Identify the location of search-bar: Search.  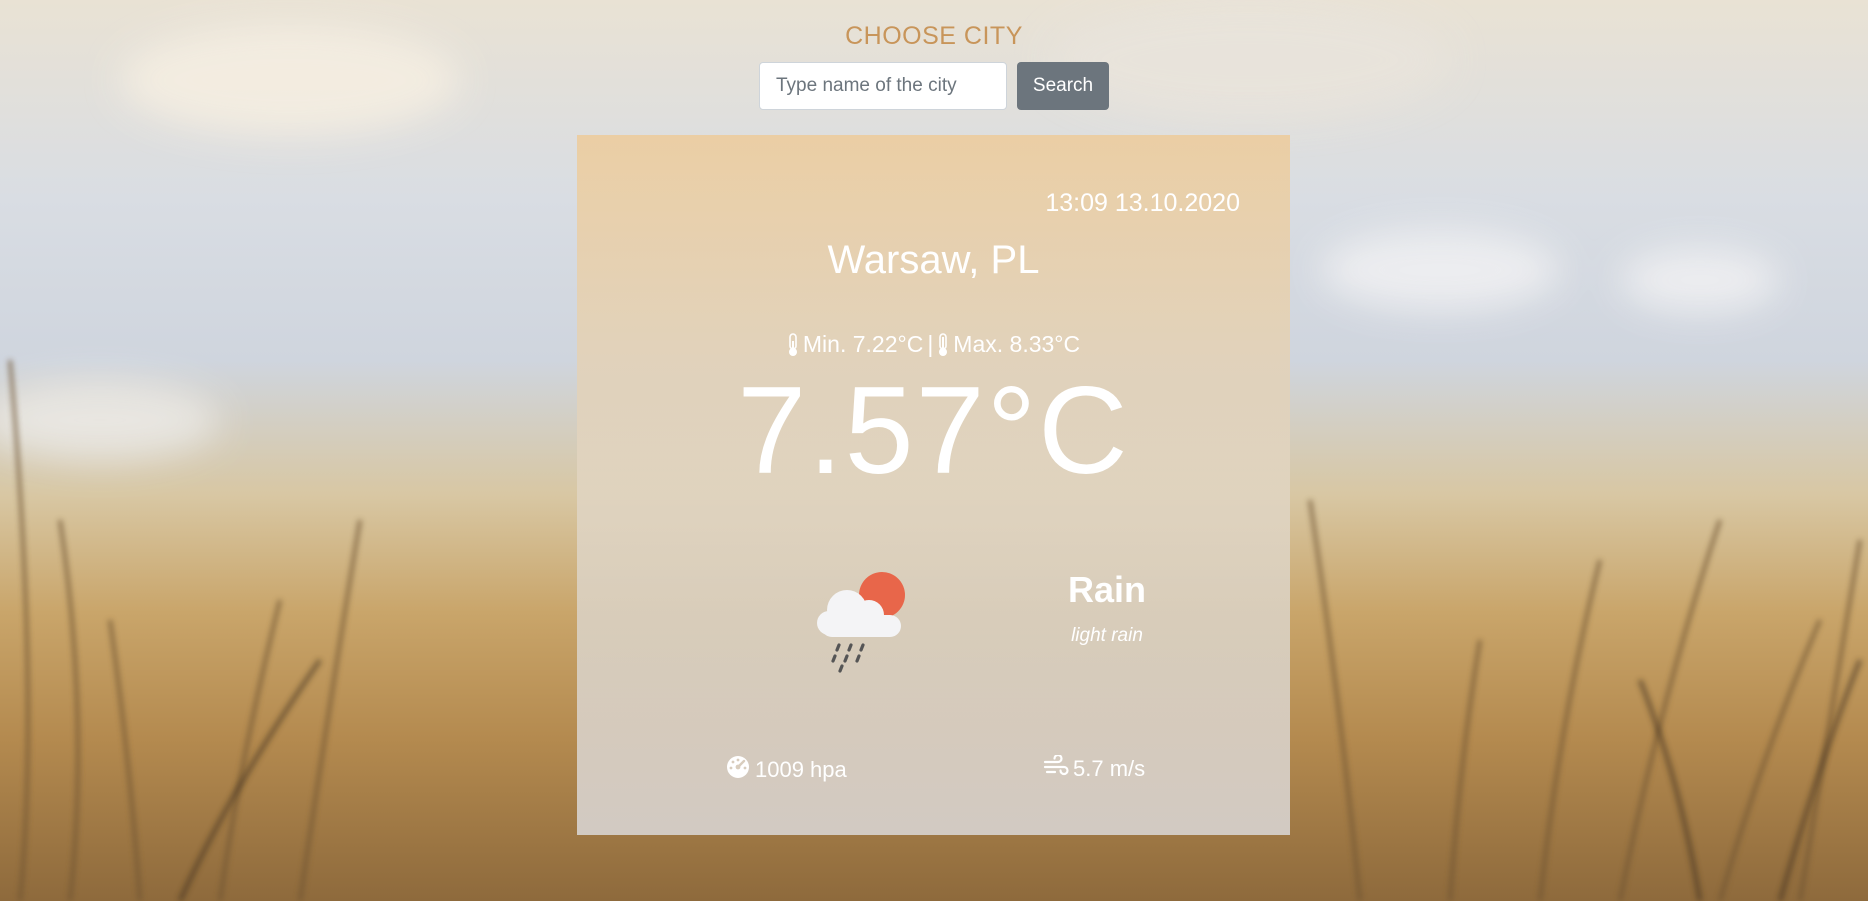
(934, 86).